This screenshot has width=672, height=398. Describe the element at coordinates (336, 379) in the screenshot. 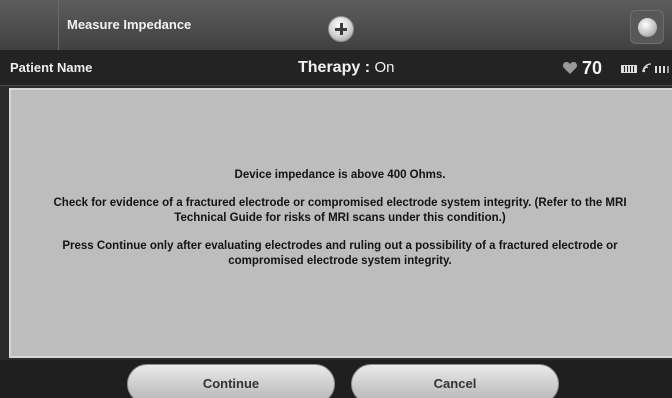

I see `button-bar: Continue Cancel` at that location.